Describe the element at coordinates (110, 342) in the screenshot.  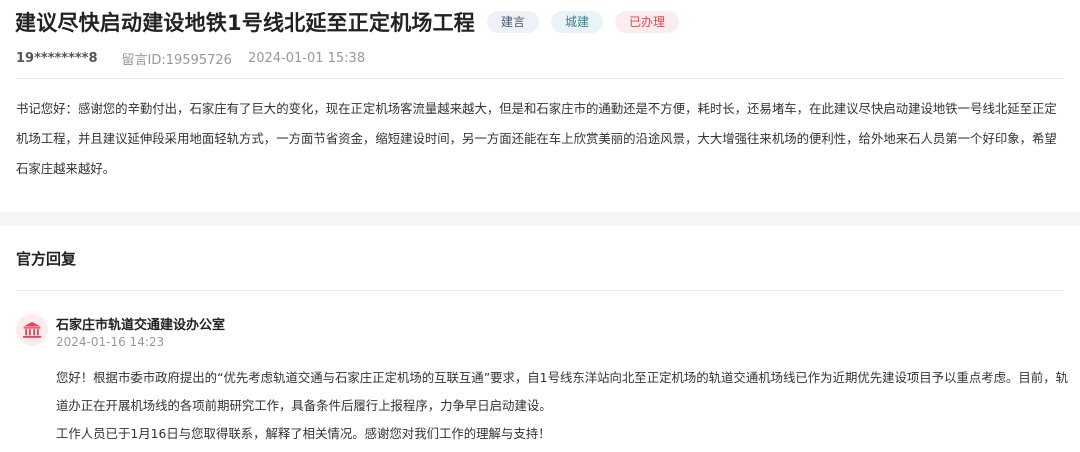
I see `reply-datetime: 2024-01-16 14:23` at that location.